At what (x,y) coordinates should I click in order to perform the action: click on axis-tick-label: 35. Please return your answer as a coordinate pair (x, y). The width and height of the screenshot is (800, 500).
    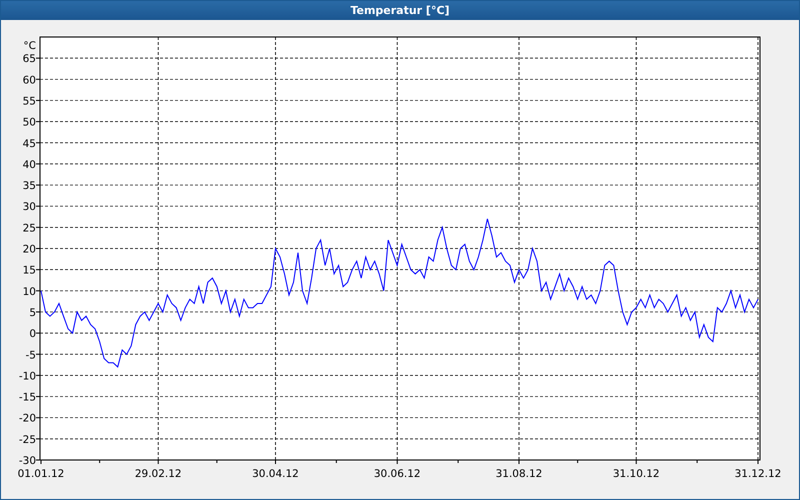
    Looking at the image, I should click on (29, 186).